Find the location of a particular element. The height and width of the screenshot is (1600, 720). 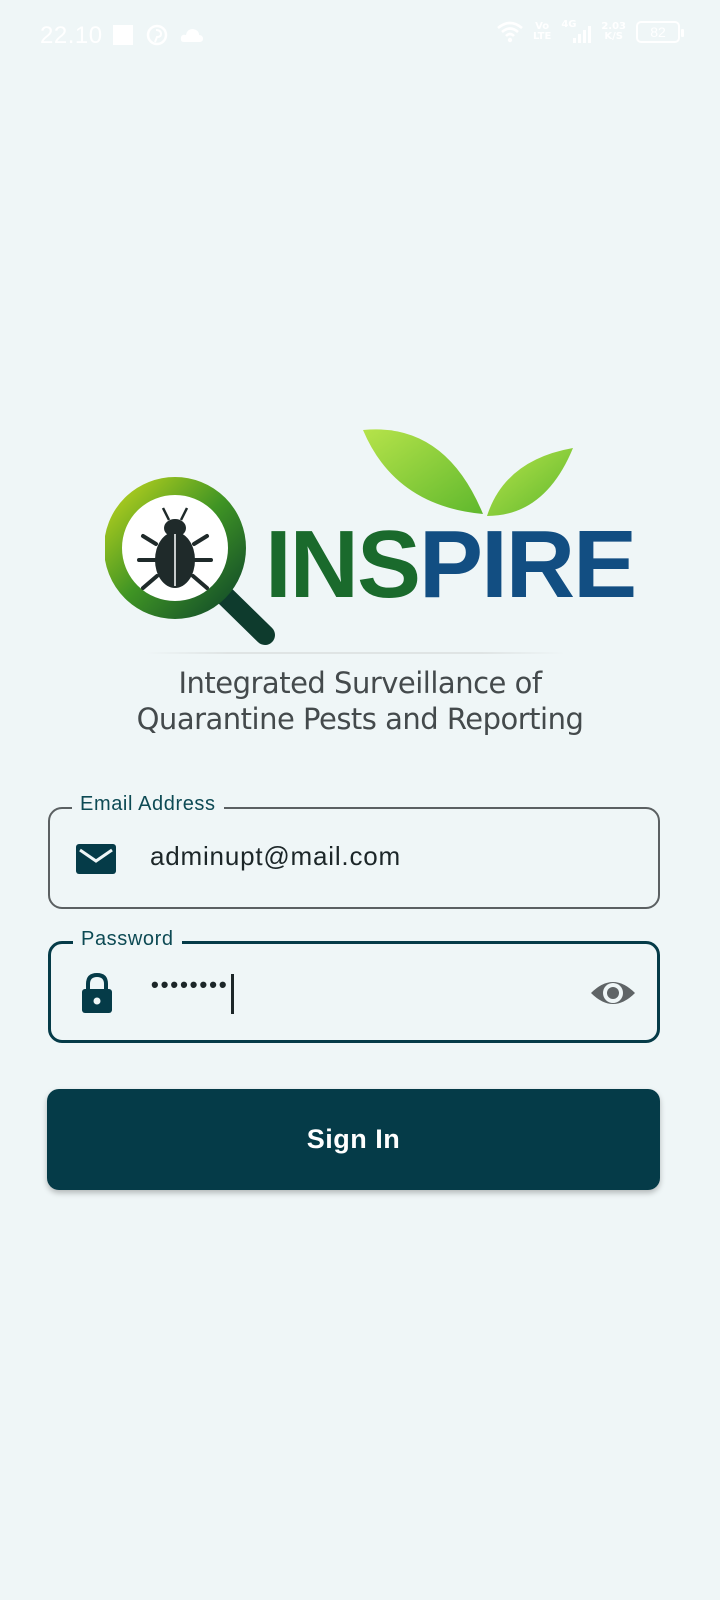

logo-tagline-line2: Quarantine Pests and Reporting is located at coordinates (360, 719).